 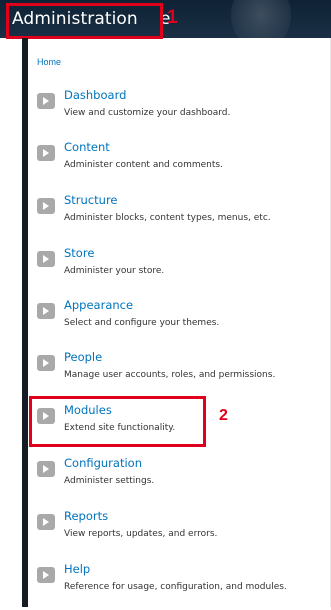 I want to click on menu-item-title: Structure, so click(x=91, y=200).